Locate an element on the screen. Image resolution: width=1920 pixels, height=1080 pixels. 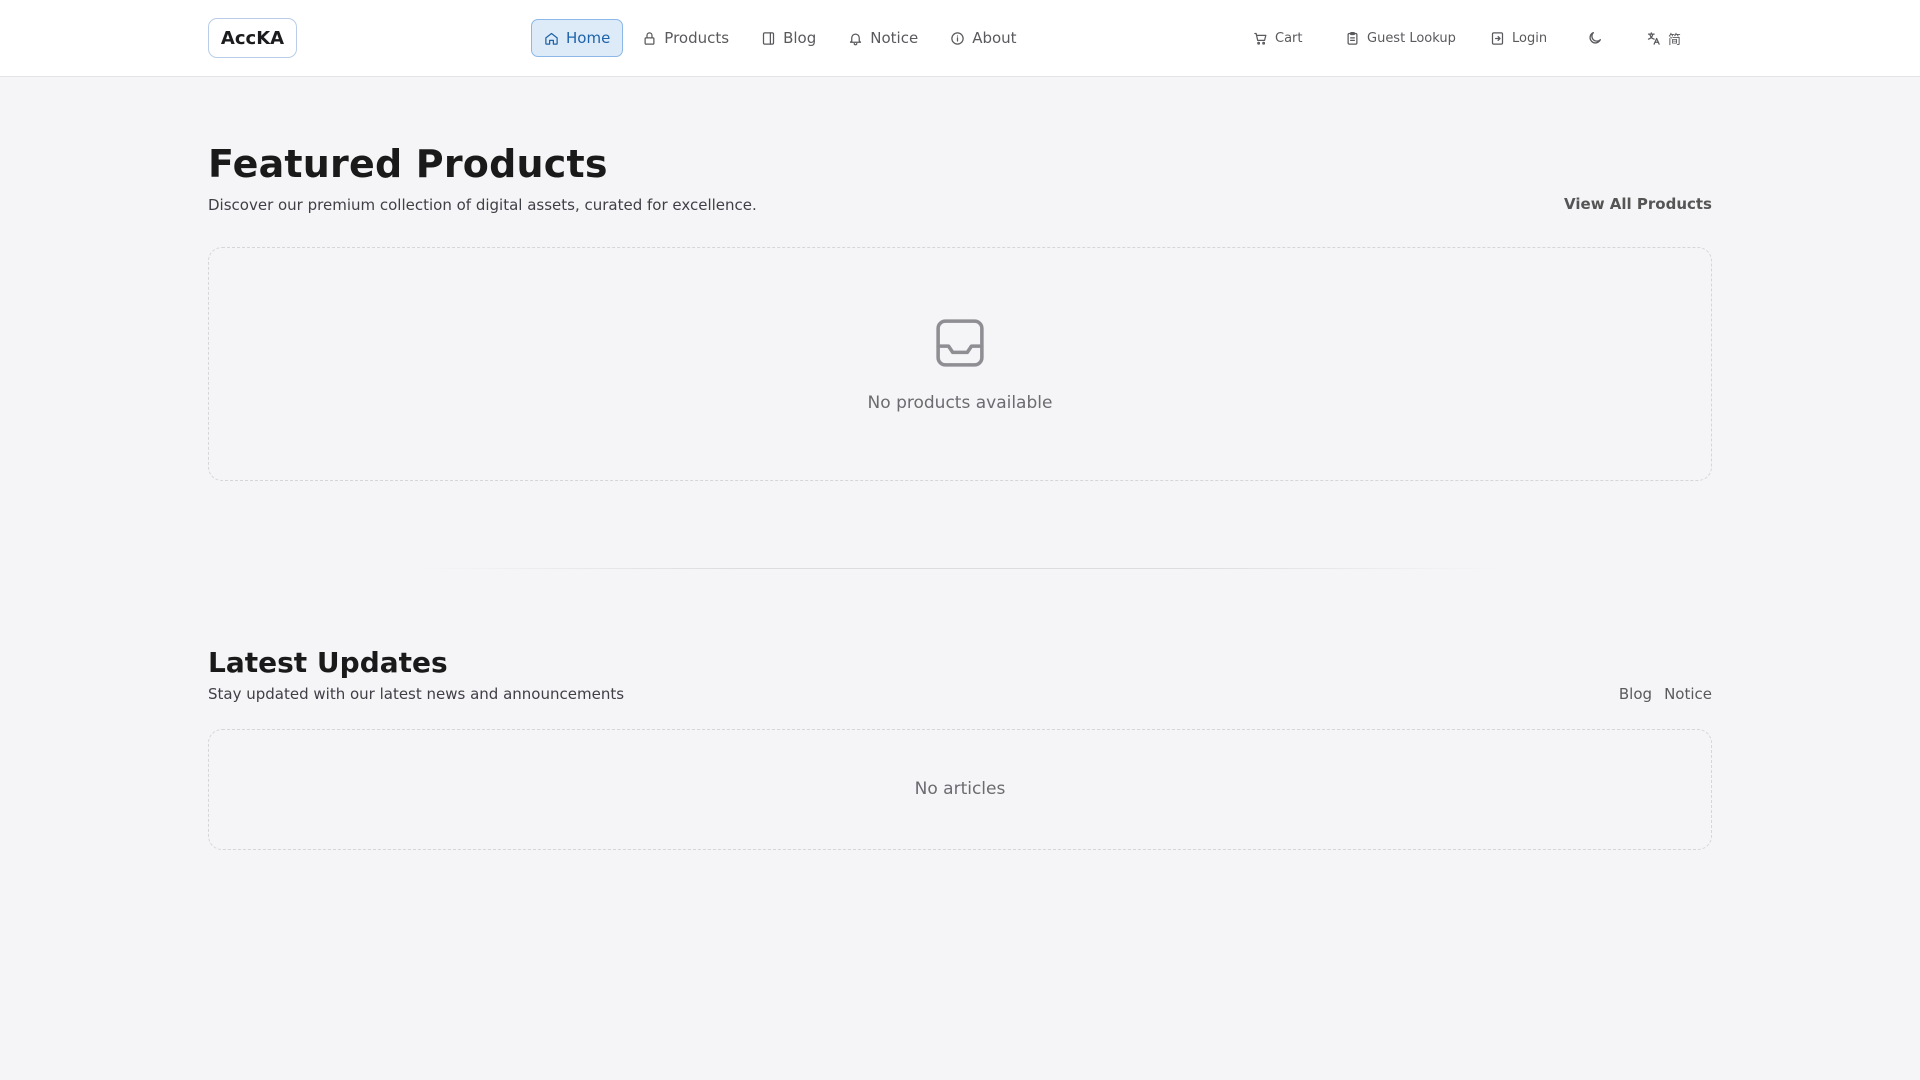
translate-icon is located at coordinates (1653, 38).